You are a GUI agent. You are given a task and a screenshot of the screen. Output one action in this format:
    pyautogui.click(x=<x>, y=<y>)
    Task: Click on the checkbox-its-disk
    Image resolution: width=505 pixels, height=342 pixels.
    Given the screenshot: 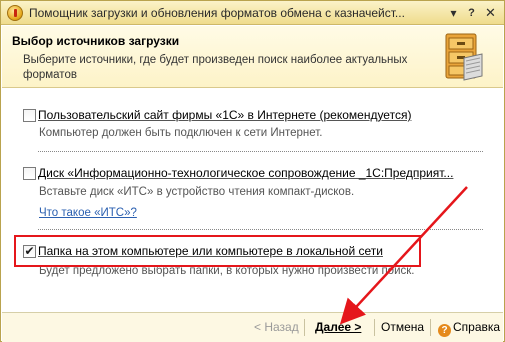 What is the action you would take?
    pyautogui.click(x=29, y=173)
    